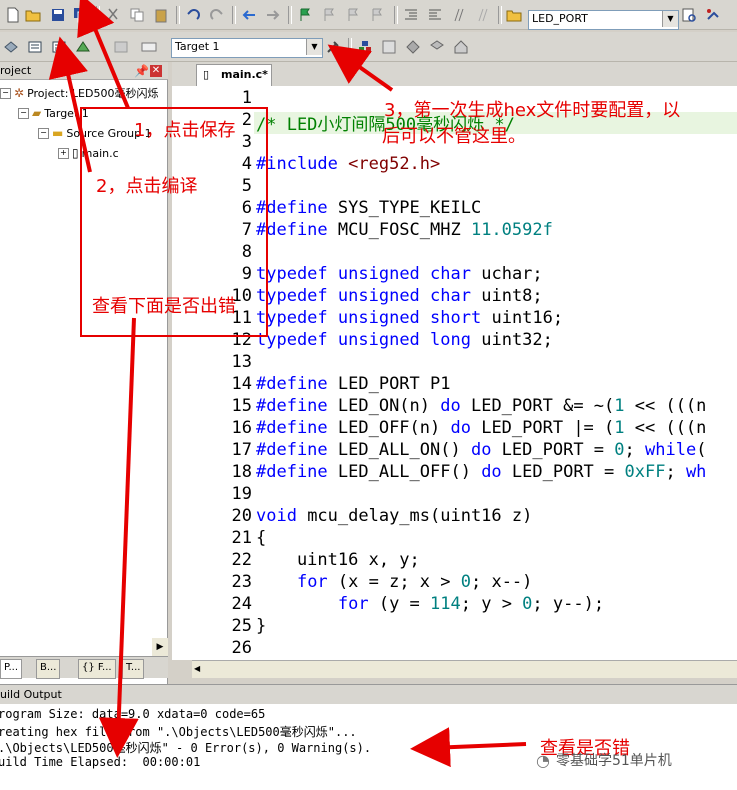 The height and width of the screenshot is (790, 737). What do you see at coordinates (241, 384) in the screenshot?
I see `line-number: 14` at bounding box center [241, 384].